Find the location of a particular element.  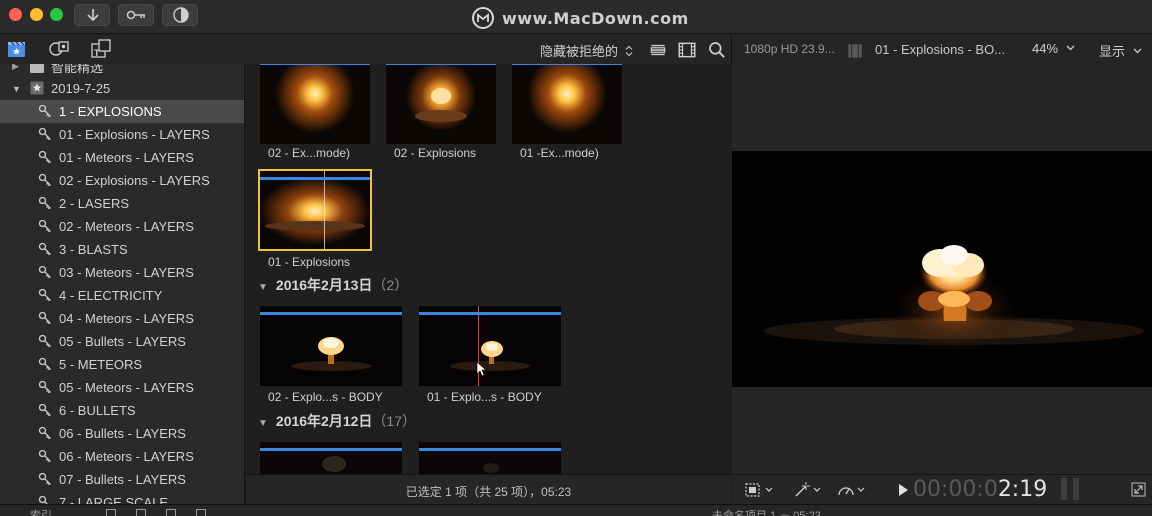

keyword-collection-item: 05 - Bullets - LAYERS is located at coordinates (122, 341).